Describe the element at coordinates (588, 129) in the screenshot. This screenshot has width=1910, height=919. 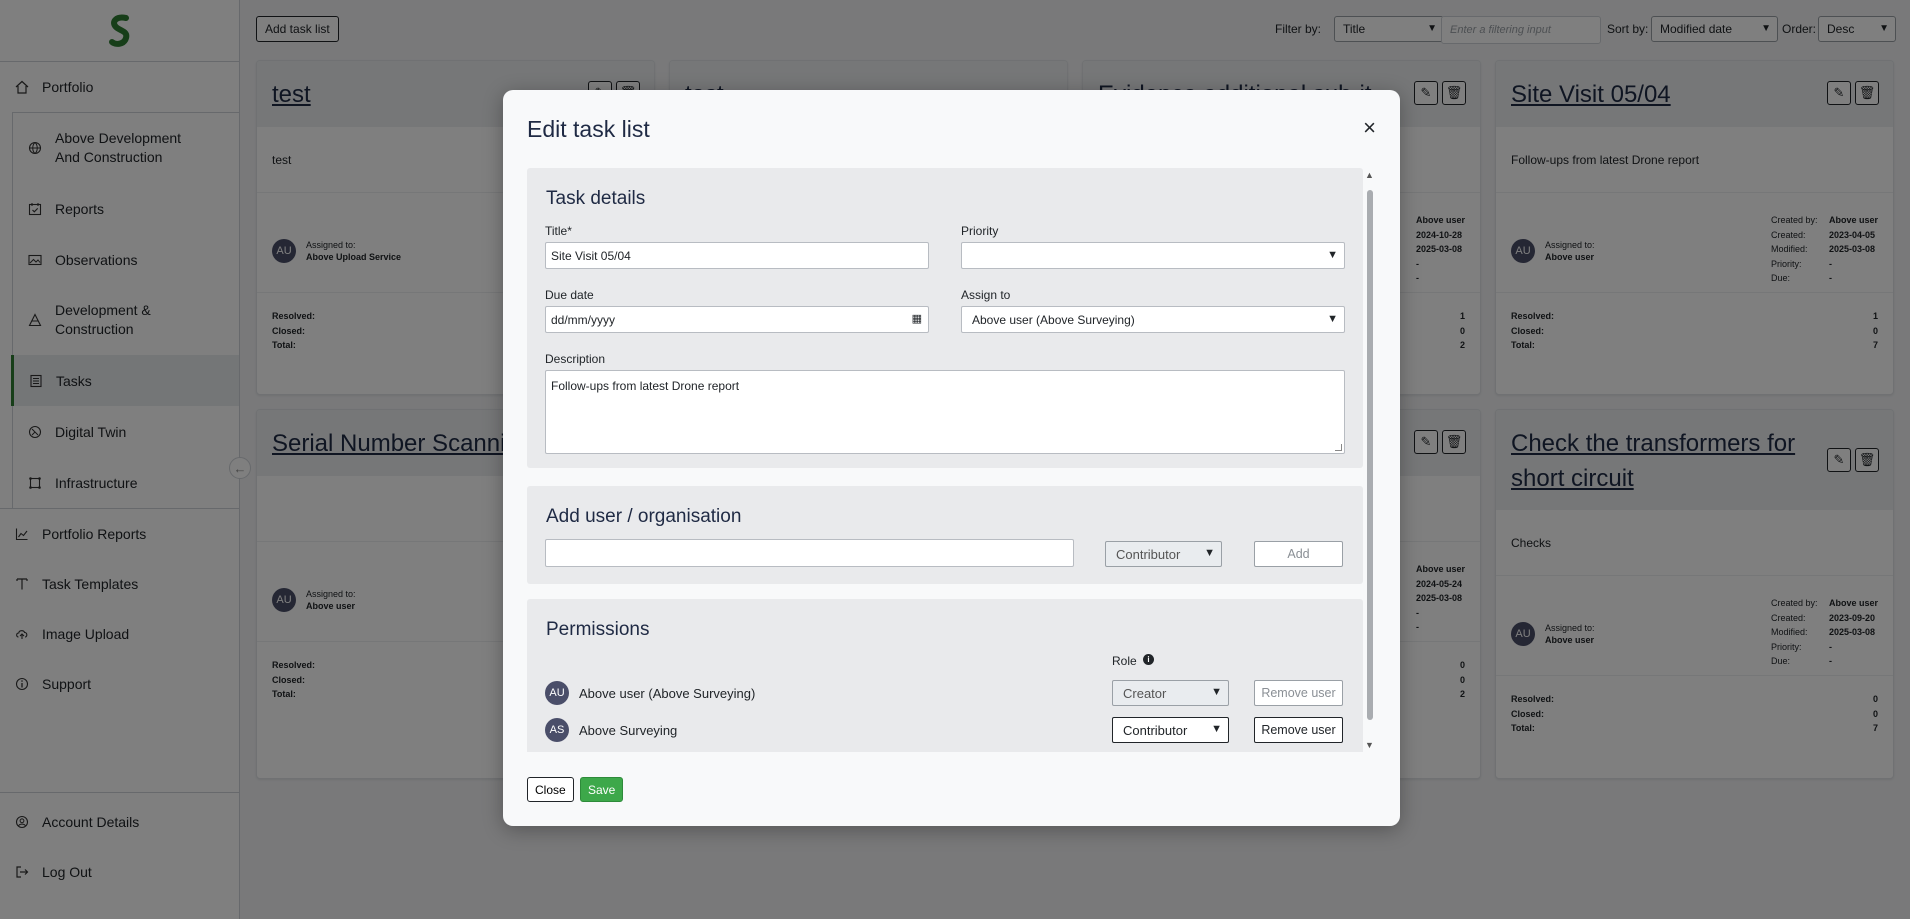
I see `modal-title: Edit task list` at that location.